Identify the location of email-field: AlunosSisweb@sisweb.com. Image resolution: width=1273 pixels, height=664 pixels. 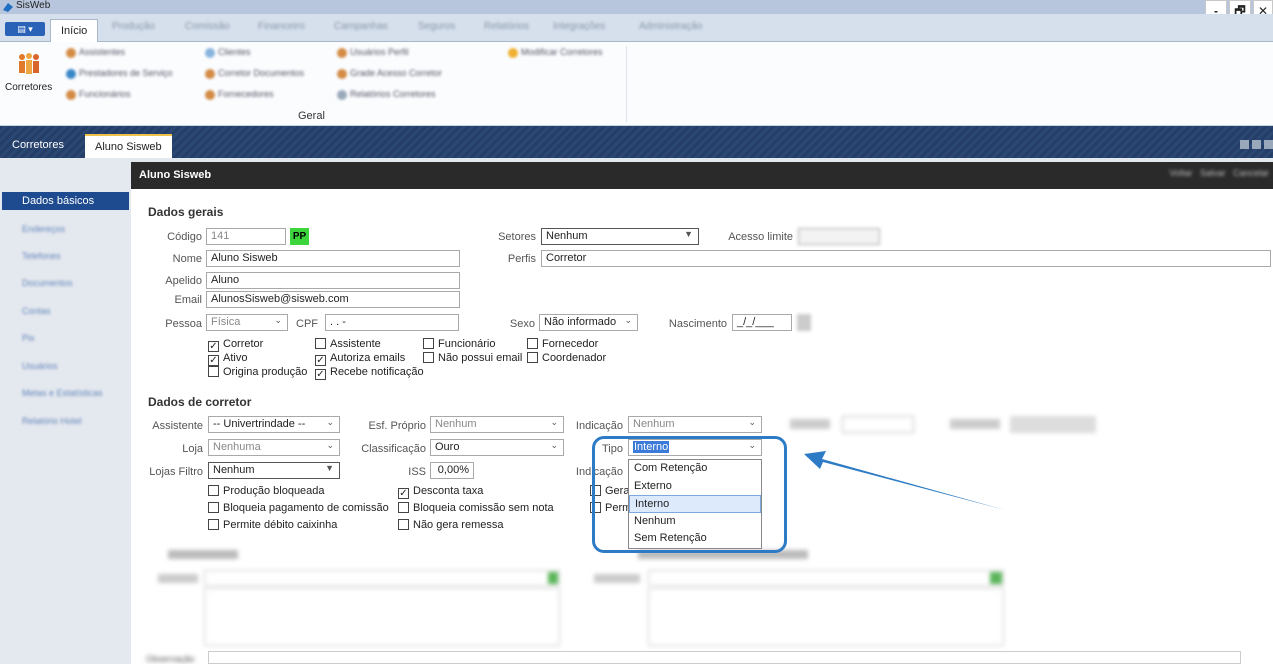
(333, 299).